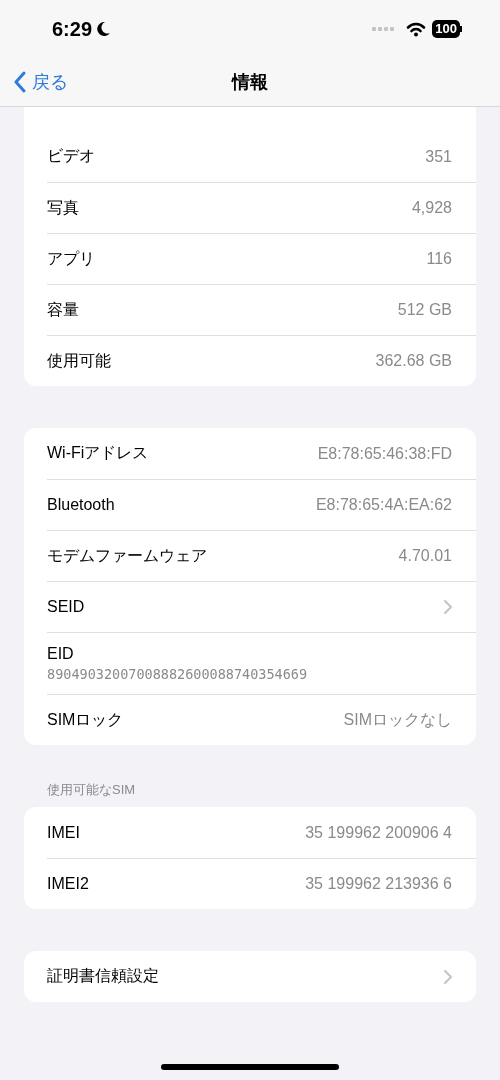 The height and width of the screenshot is (1080, 500). Describe the element at coordinates (81, 505) in the screenshot. I see `row-label: Bluetooth` at that location.